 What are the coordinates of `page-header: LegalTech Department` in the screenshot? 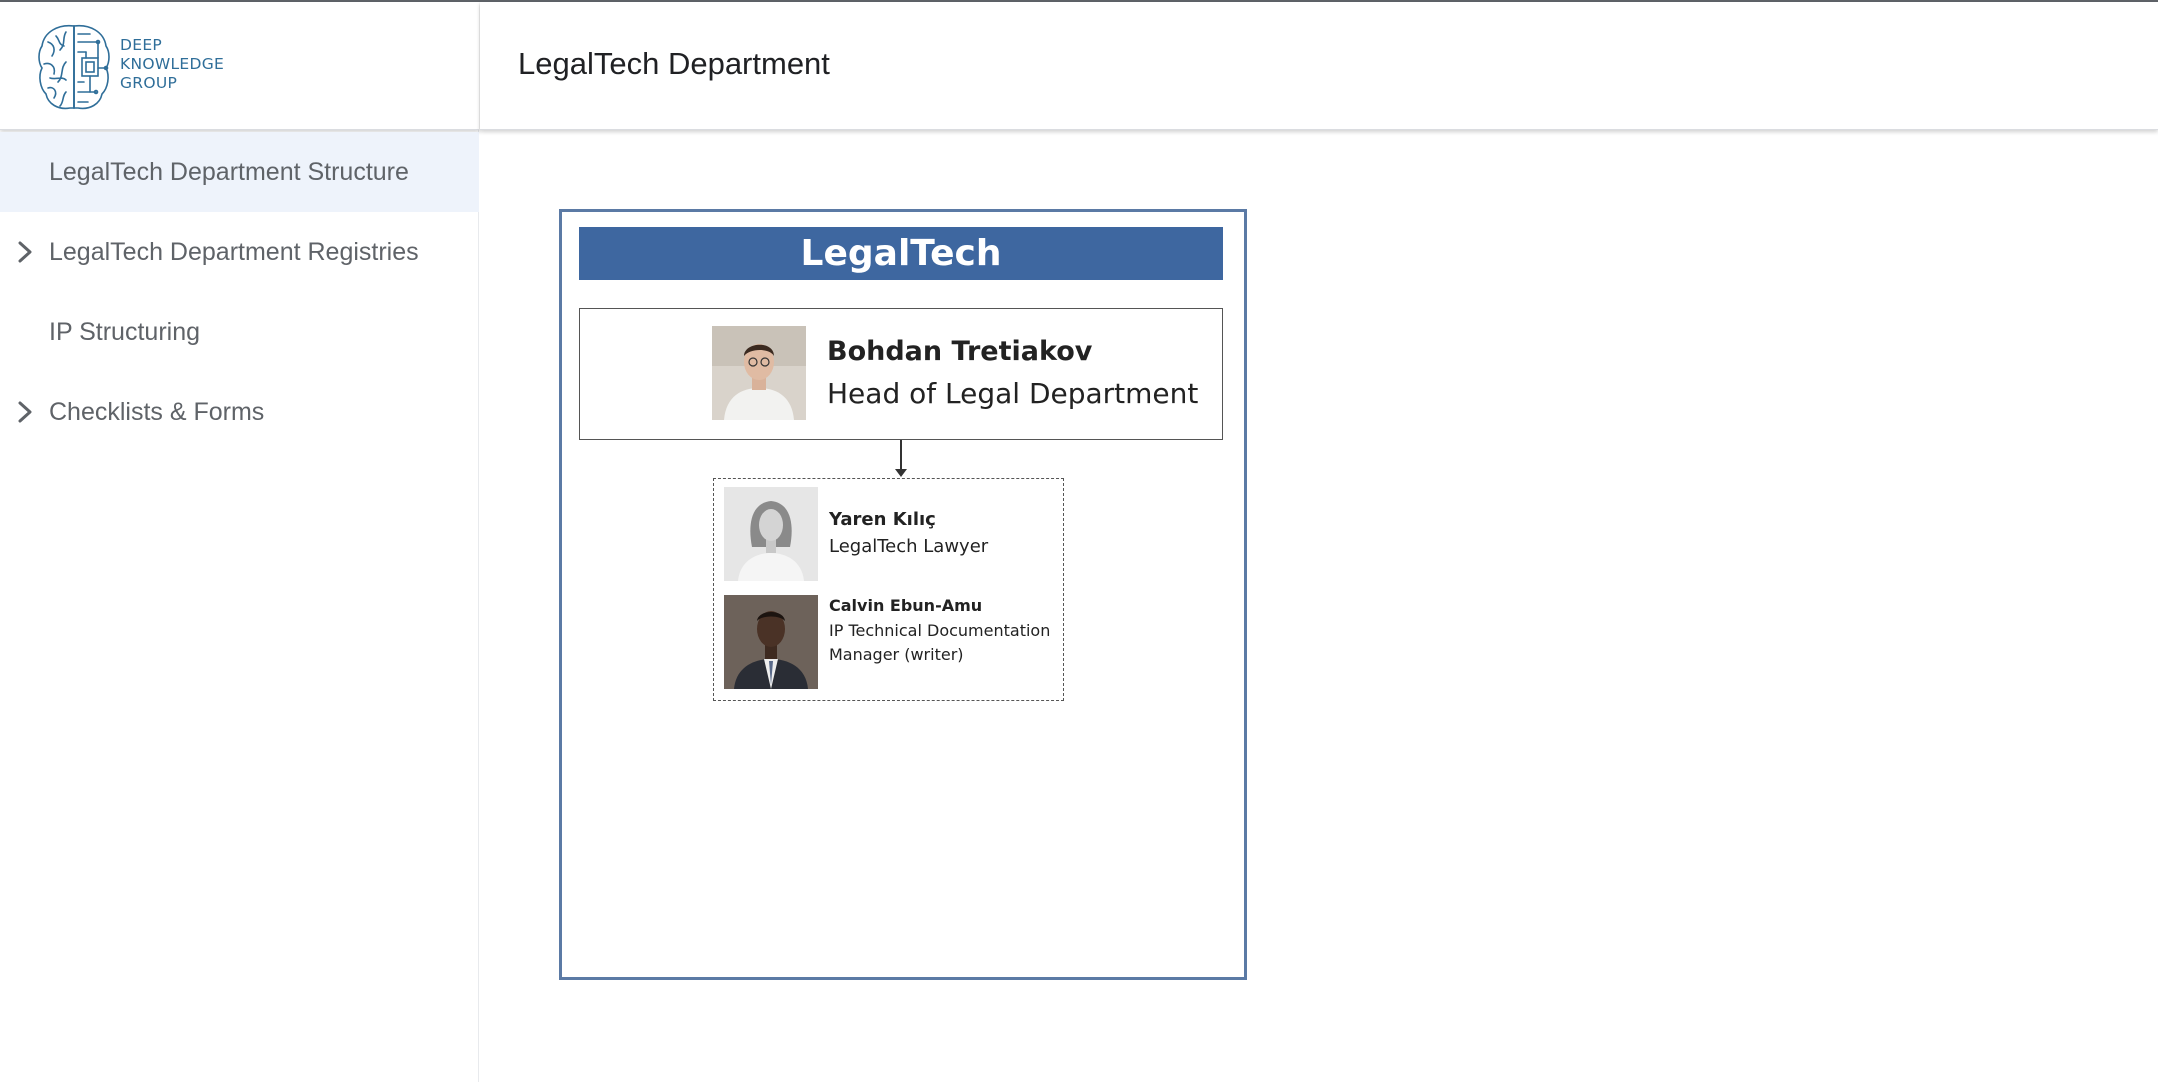 It's located at (1319, 66).